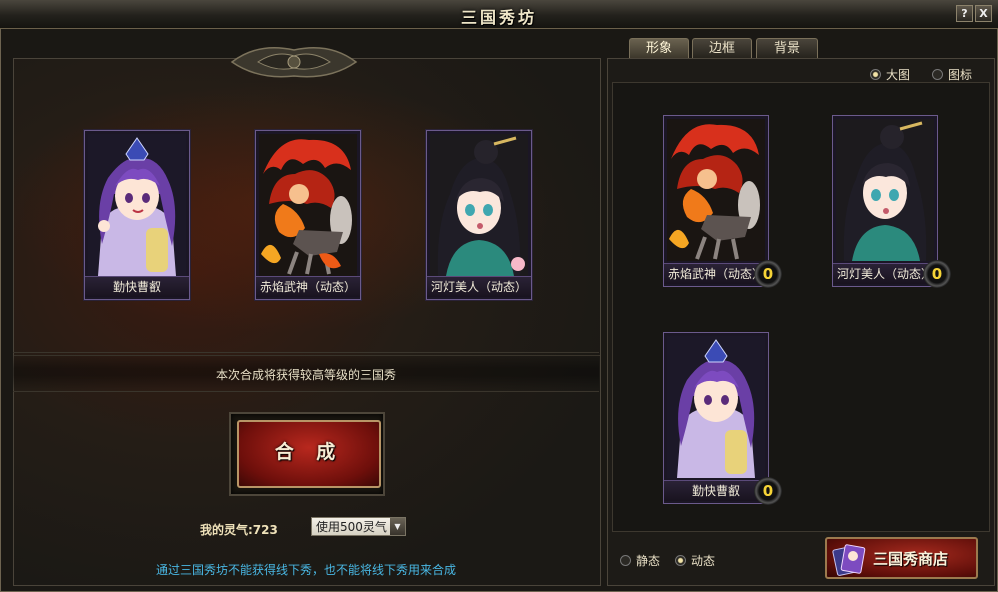 This screenshot has width=998, height=592. I want to click on gallery-item-1-count: 0, so click(768, 274).